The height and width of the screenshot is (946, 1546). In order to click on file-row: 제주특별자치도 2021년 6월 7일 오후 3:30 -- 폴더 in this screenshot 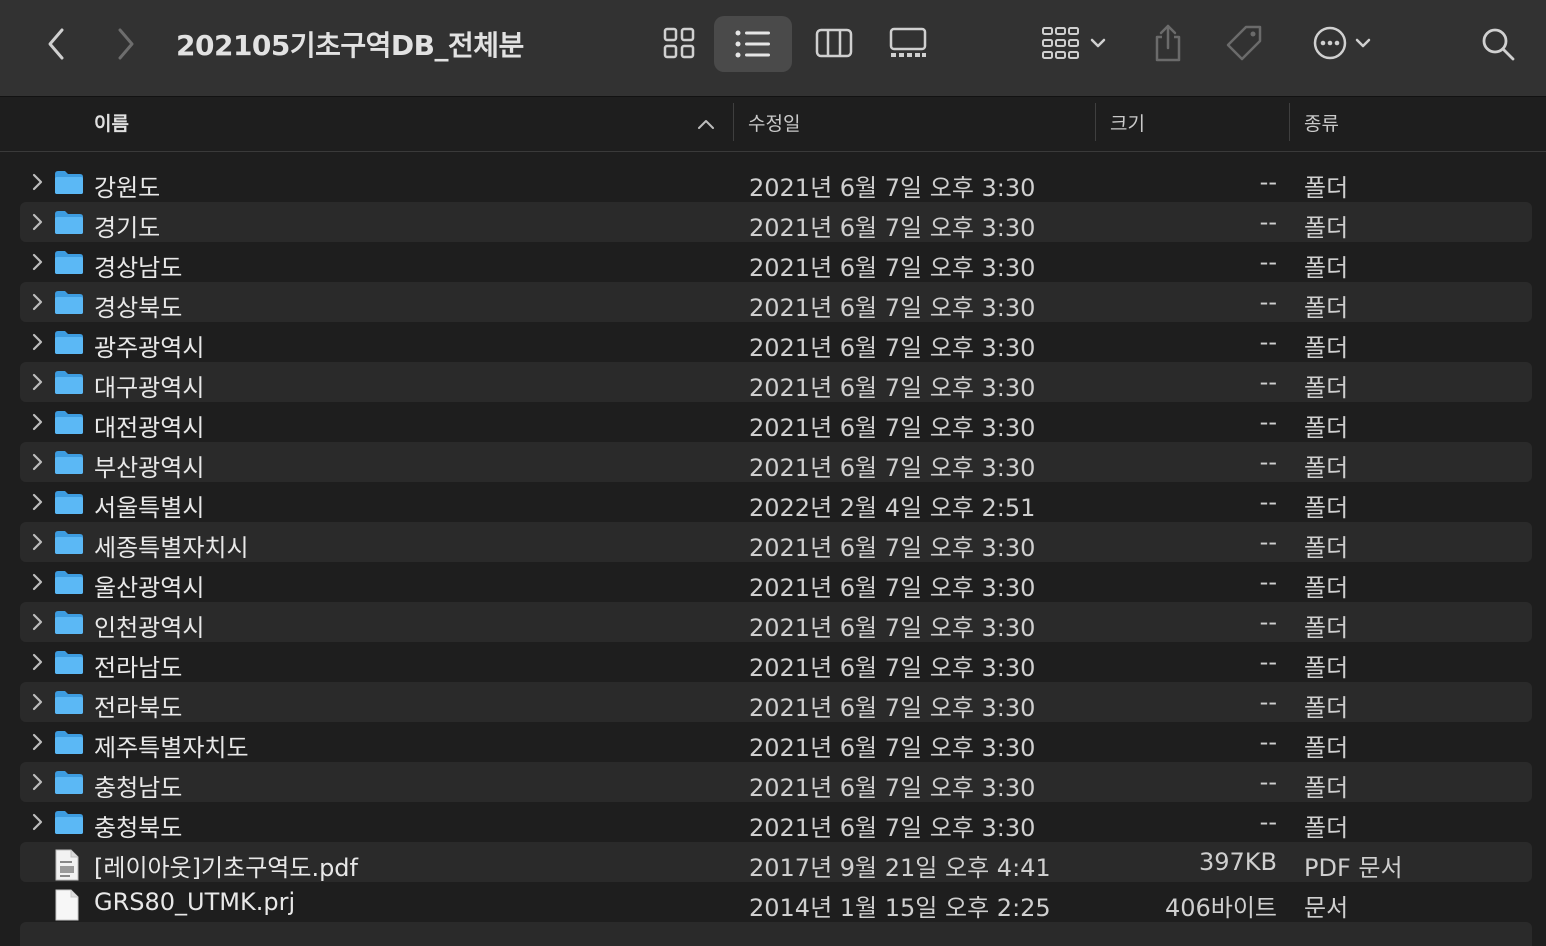, I will do `click(776, 742)`.